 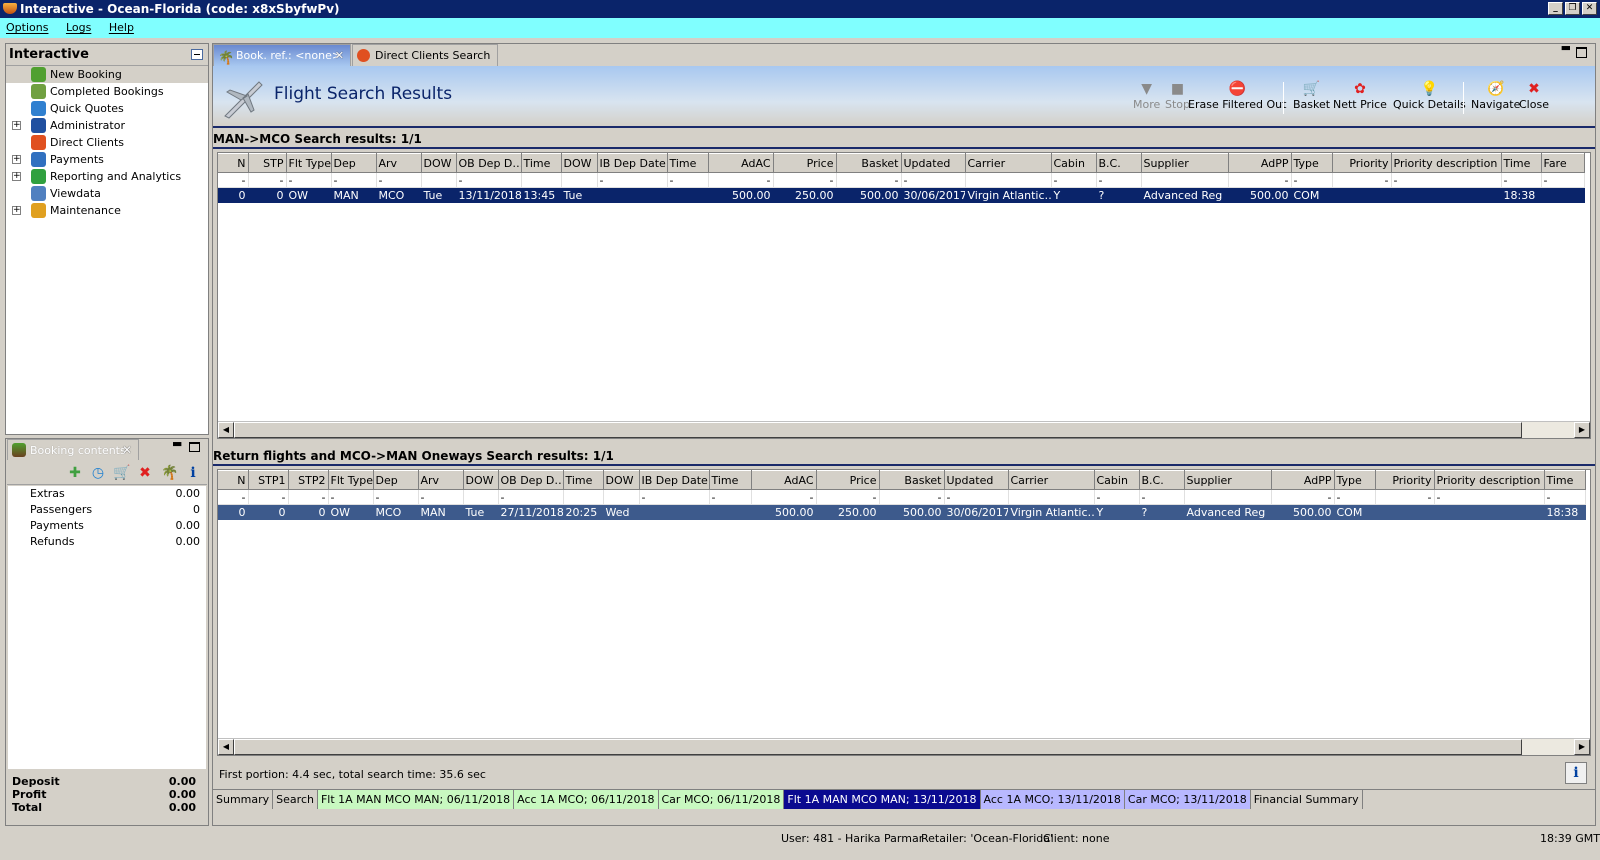 What do you see at coordinates (107, 210) in the screenshot?
I see `nav-item-maintenance: + Maintenance` at bounding box center [107, 210].